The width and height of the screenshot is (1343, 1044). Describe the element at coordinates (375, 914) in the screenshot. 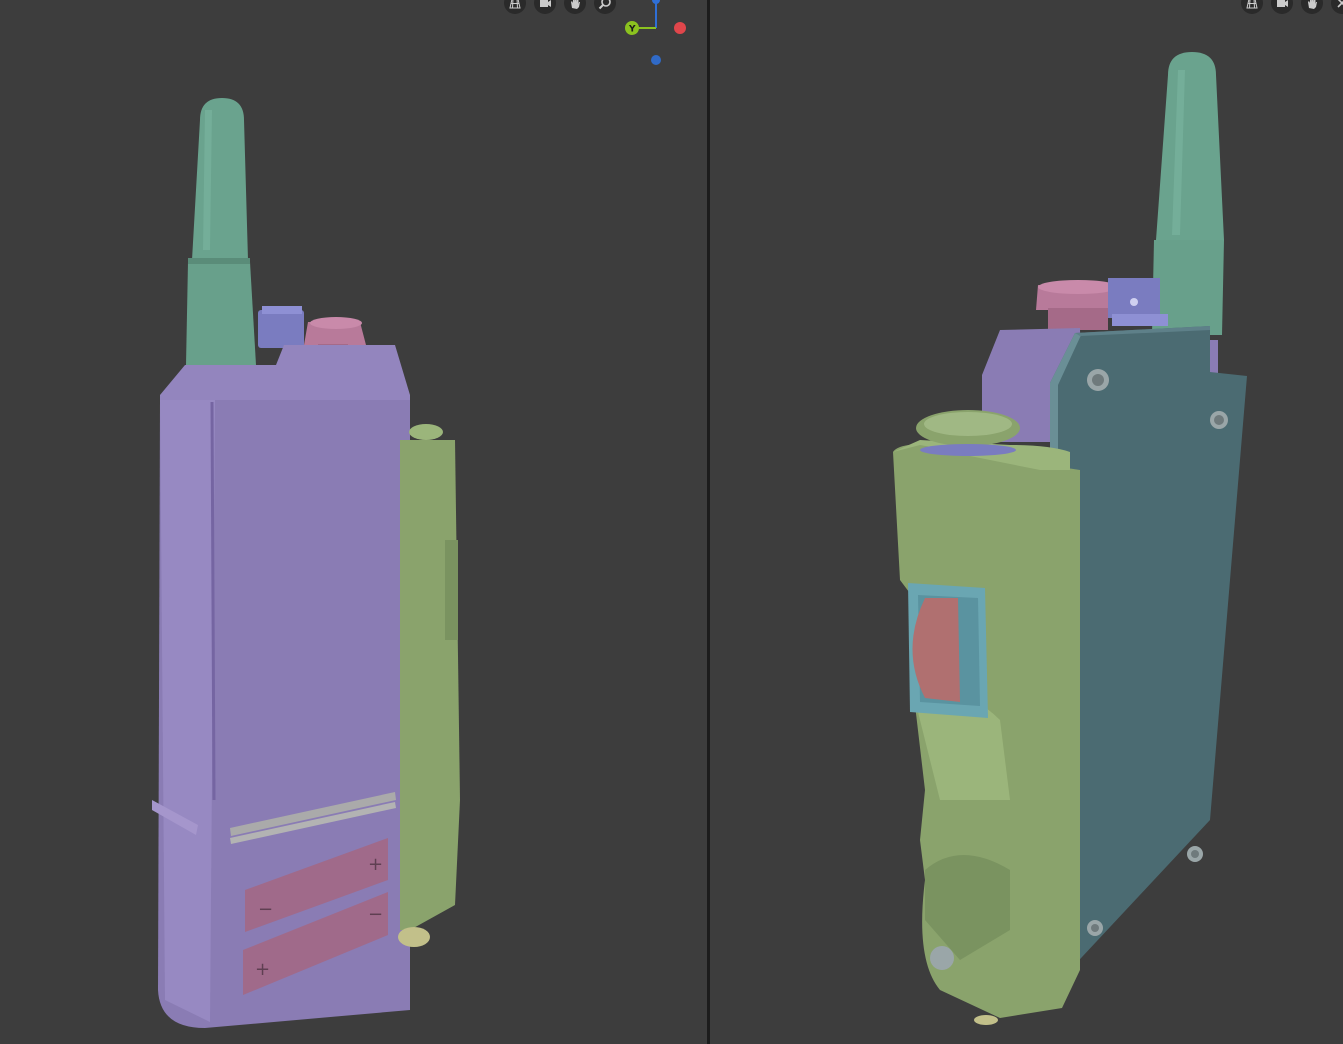

I see `battery-minus-bottom: −` at that location.